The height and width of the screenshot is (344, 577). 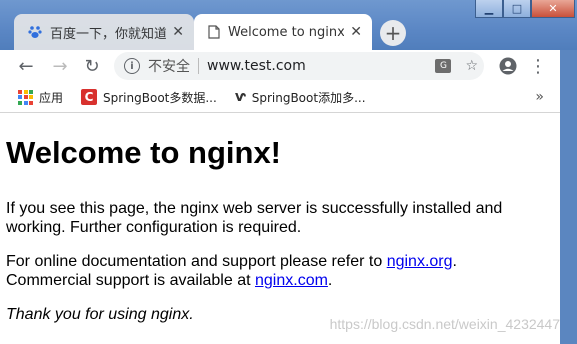 I want to click on account-icon, so click(x=508, y=66).